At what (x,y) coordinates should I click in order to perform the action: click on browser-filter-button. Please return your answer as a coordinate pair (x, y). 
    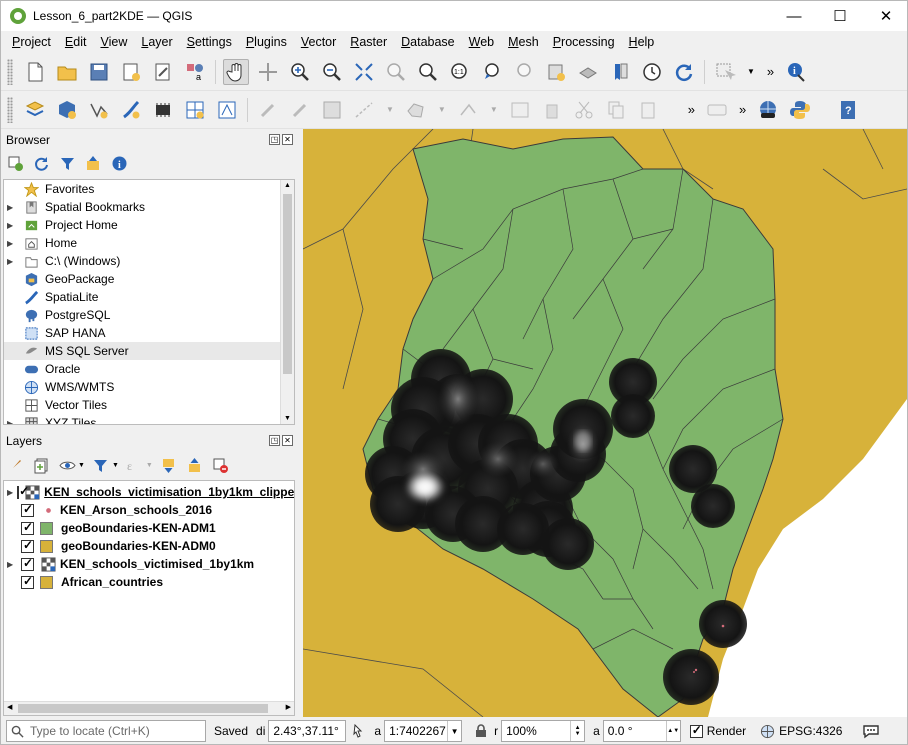
    Looking at the image, I should click on (67, 163).